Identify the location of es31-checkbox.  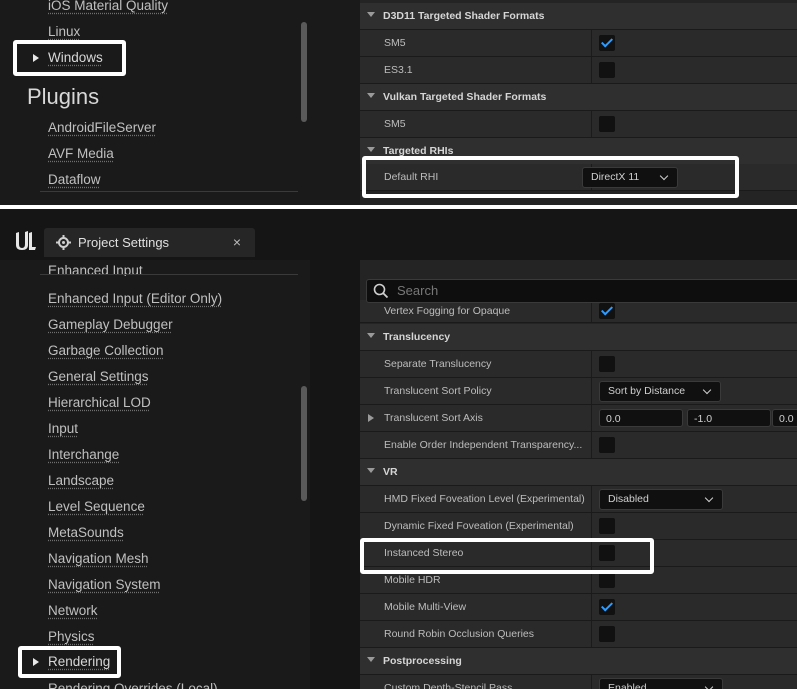
(607, 70).